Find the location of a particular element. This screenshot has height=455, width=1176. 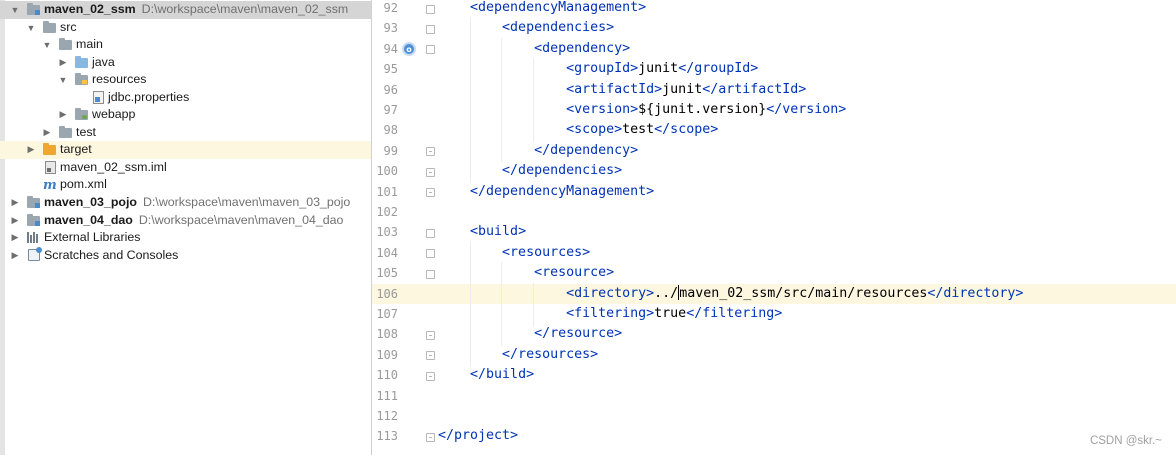

tree-item-label: webapp is located at coordinates (114, 114).